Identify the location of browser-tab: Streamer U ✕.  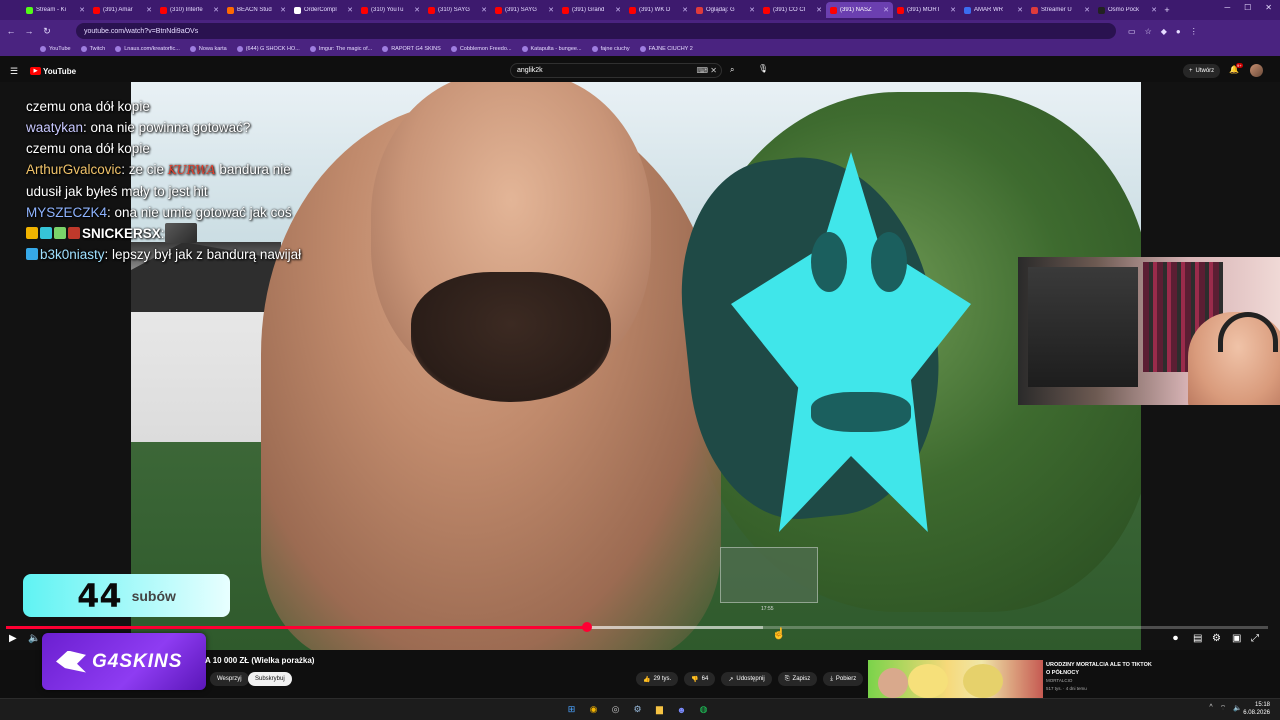
(1060, 10).